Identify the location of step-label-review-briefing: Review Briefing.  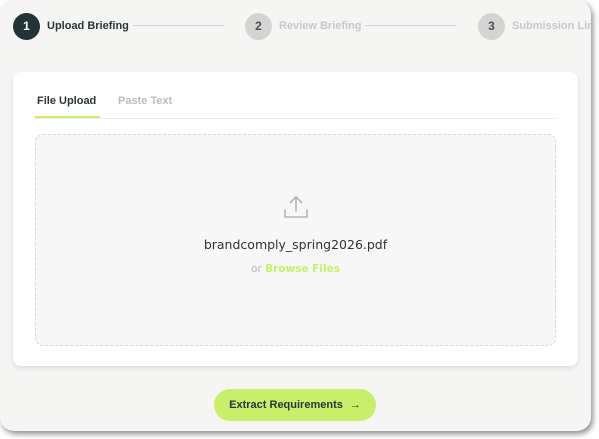
(320, 26).